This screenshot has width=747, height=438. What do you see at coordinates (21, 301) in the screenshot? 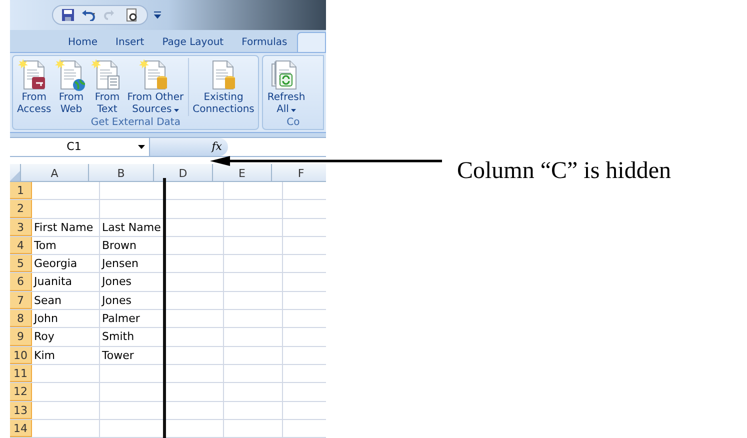
I see `row-header: 7` at bounding box center [21, 301].